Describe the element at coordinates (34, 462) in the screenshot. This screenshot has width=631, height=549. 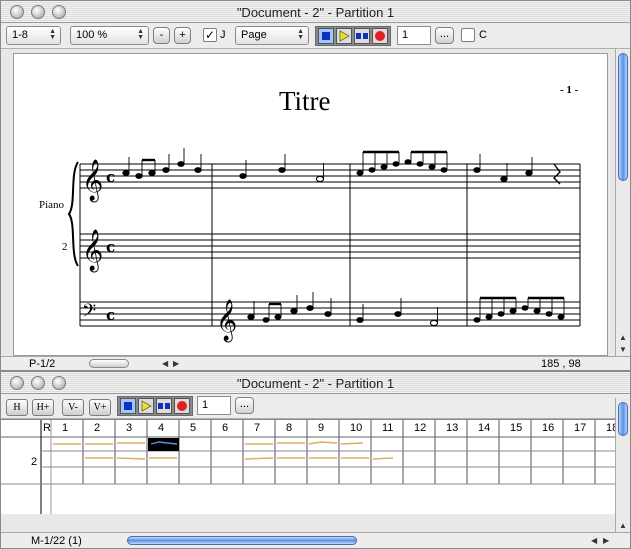
I see `row-label: 2` at that location.